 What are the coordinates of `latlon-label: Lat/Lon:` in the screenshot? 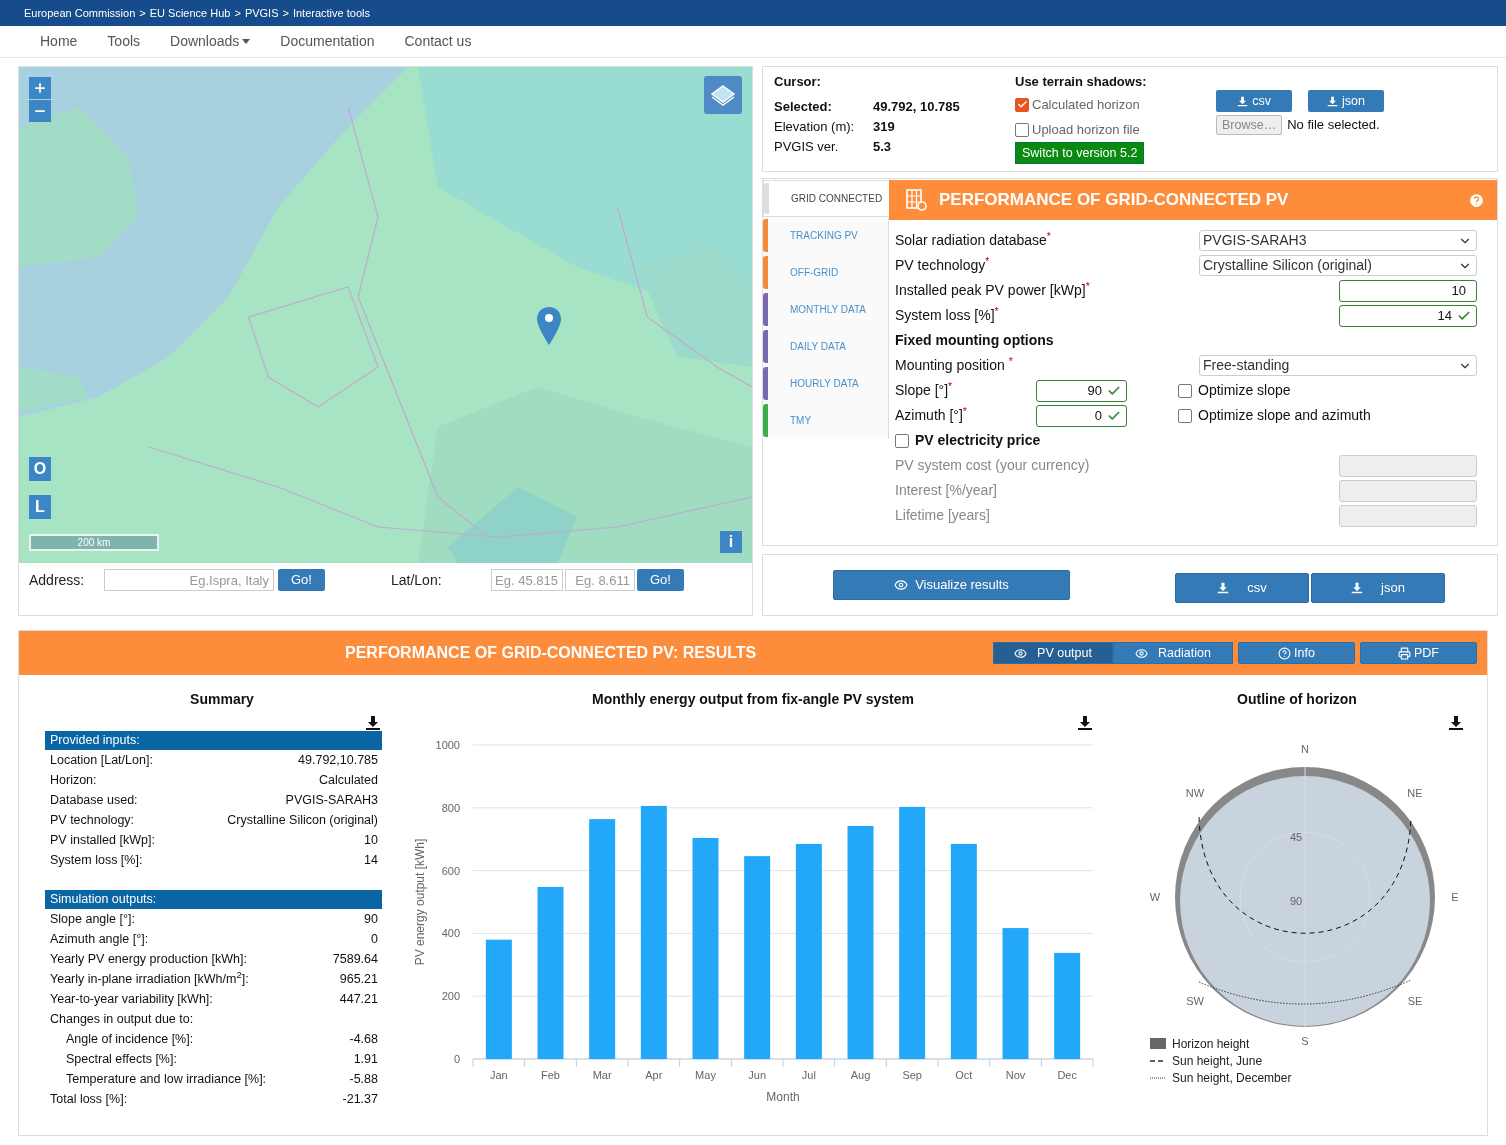 It's located at (416, 580).